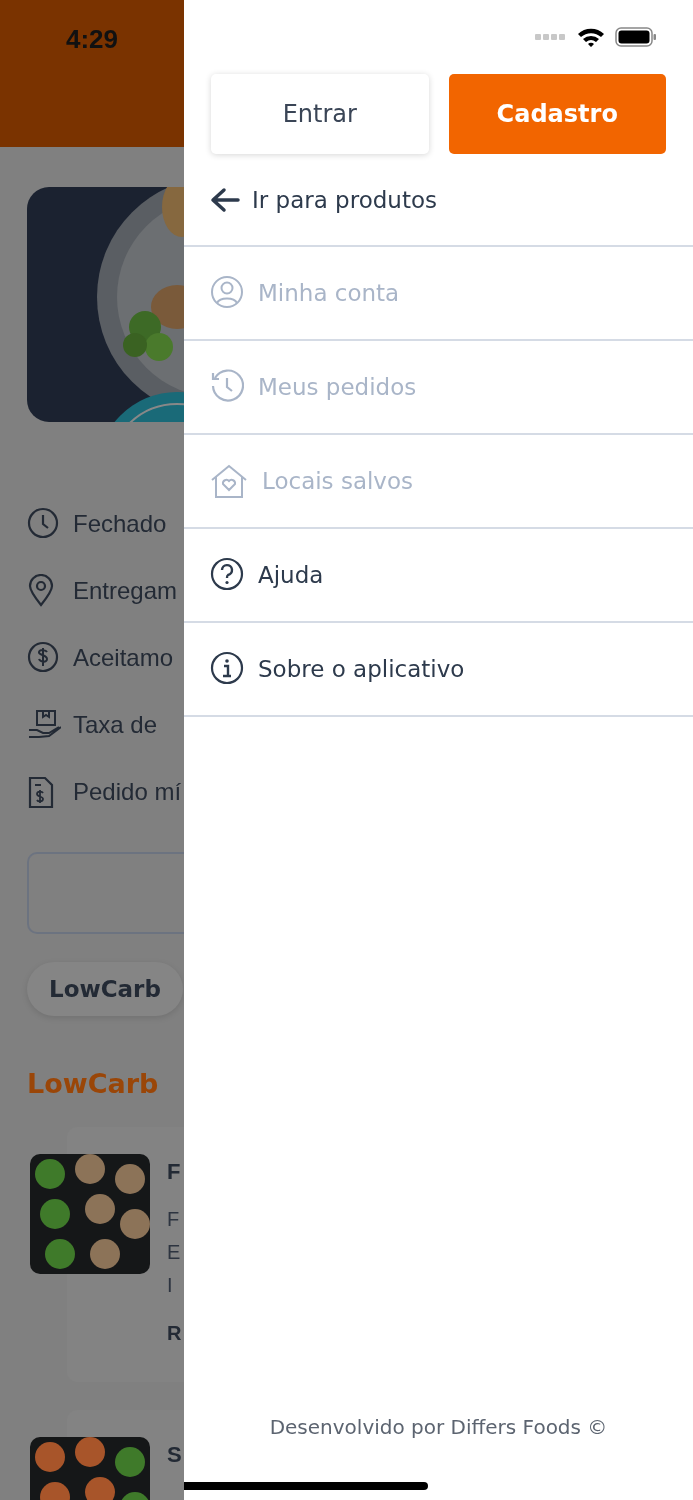  What do you see at coordinates (44, 523) in the screenshot?
I see `clock-icon` at bounding box center [44, 523].